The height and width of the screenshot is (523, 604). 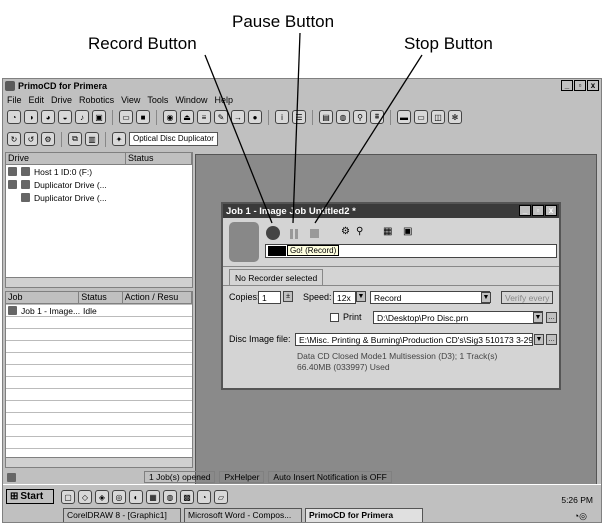 I want to click on pause-button, so click(x=295, y=234).